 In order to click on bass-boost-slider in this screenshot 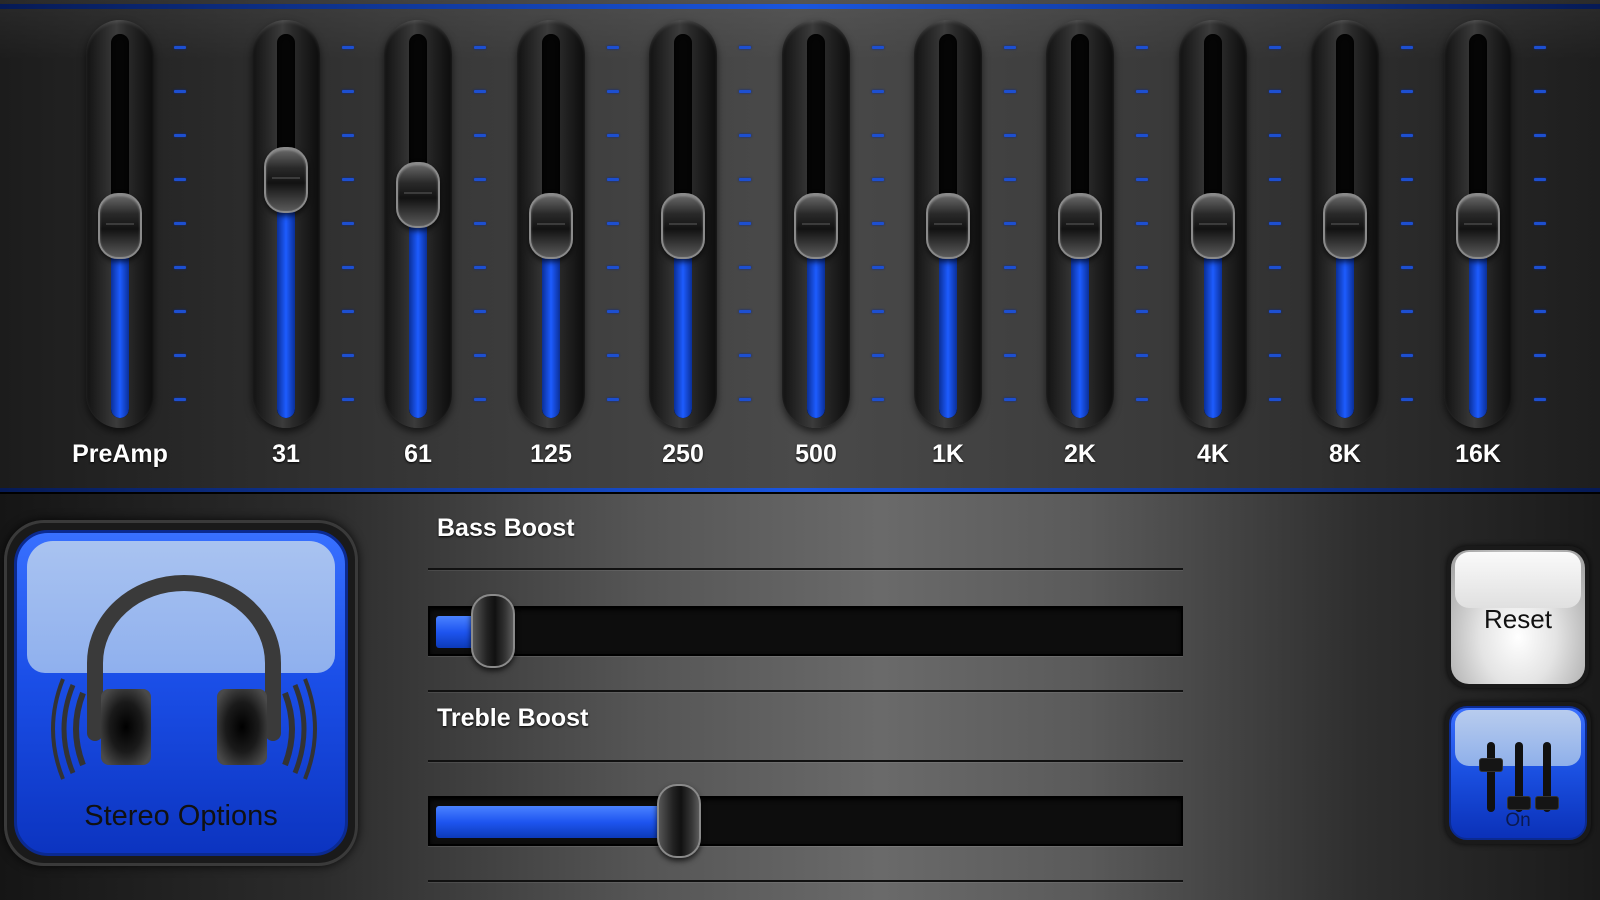, I will do `click(805, 631)`.